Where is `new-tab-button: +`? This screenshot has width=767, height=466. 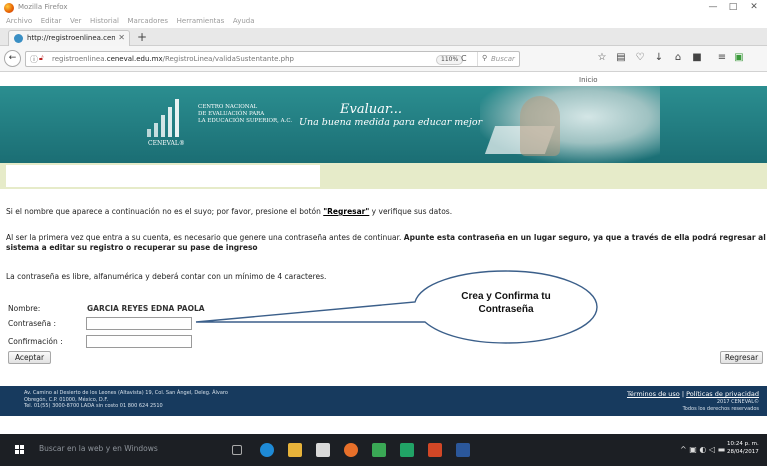
new-tab-button: + is located at coordinates (142, 37).